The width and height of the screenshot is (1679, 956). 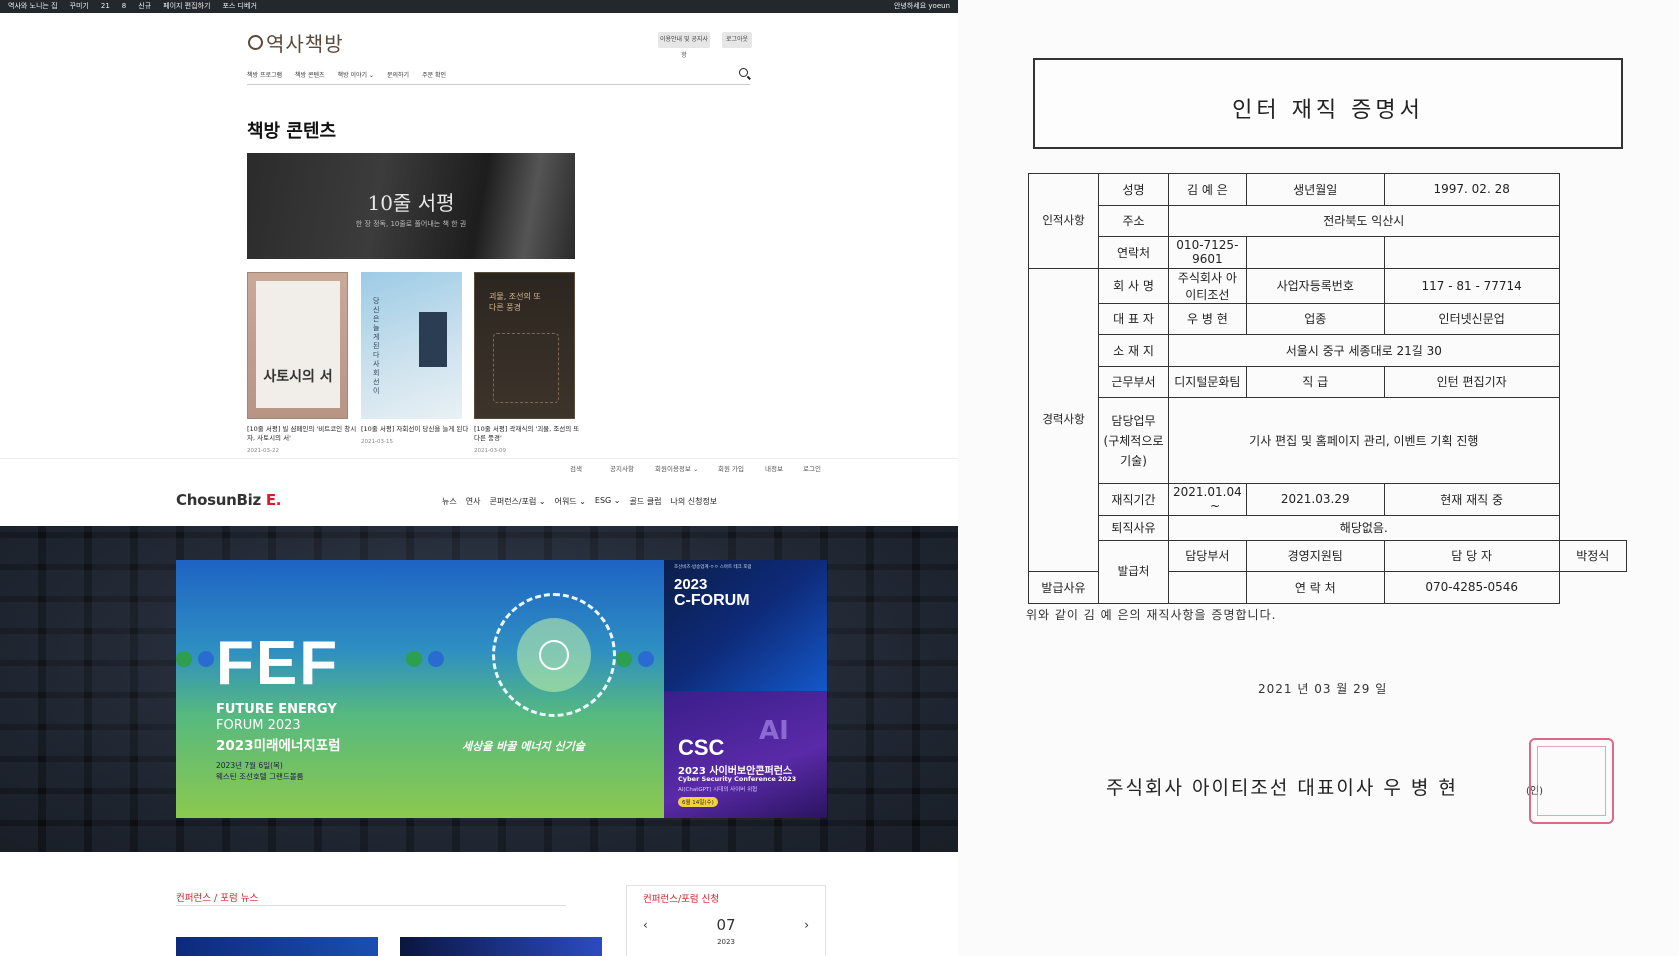 I want to click on fef-korean-title: 2023미래에너지포럼, so click(x=278, y=746).